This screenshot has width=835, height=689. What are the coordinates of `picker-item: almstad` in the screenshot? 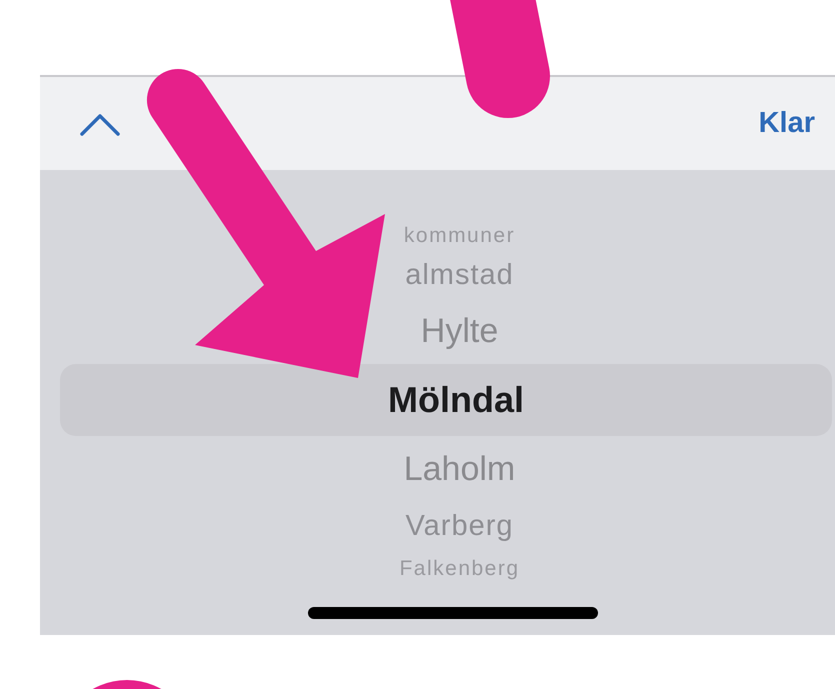 It's located at (437, 276).